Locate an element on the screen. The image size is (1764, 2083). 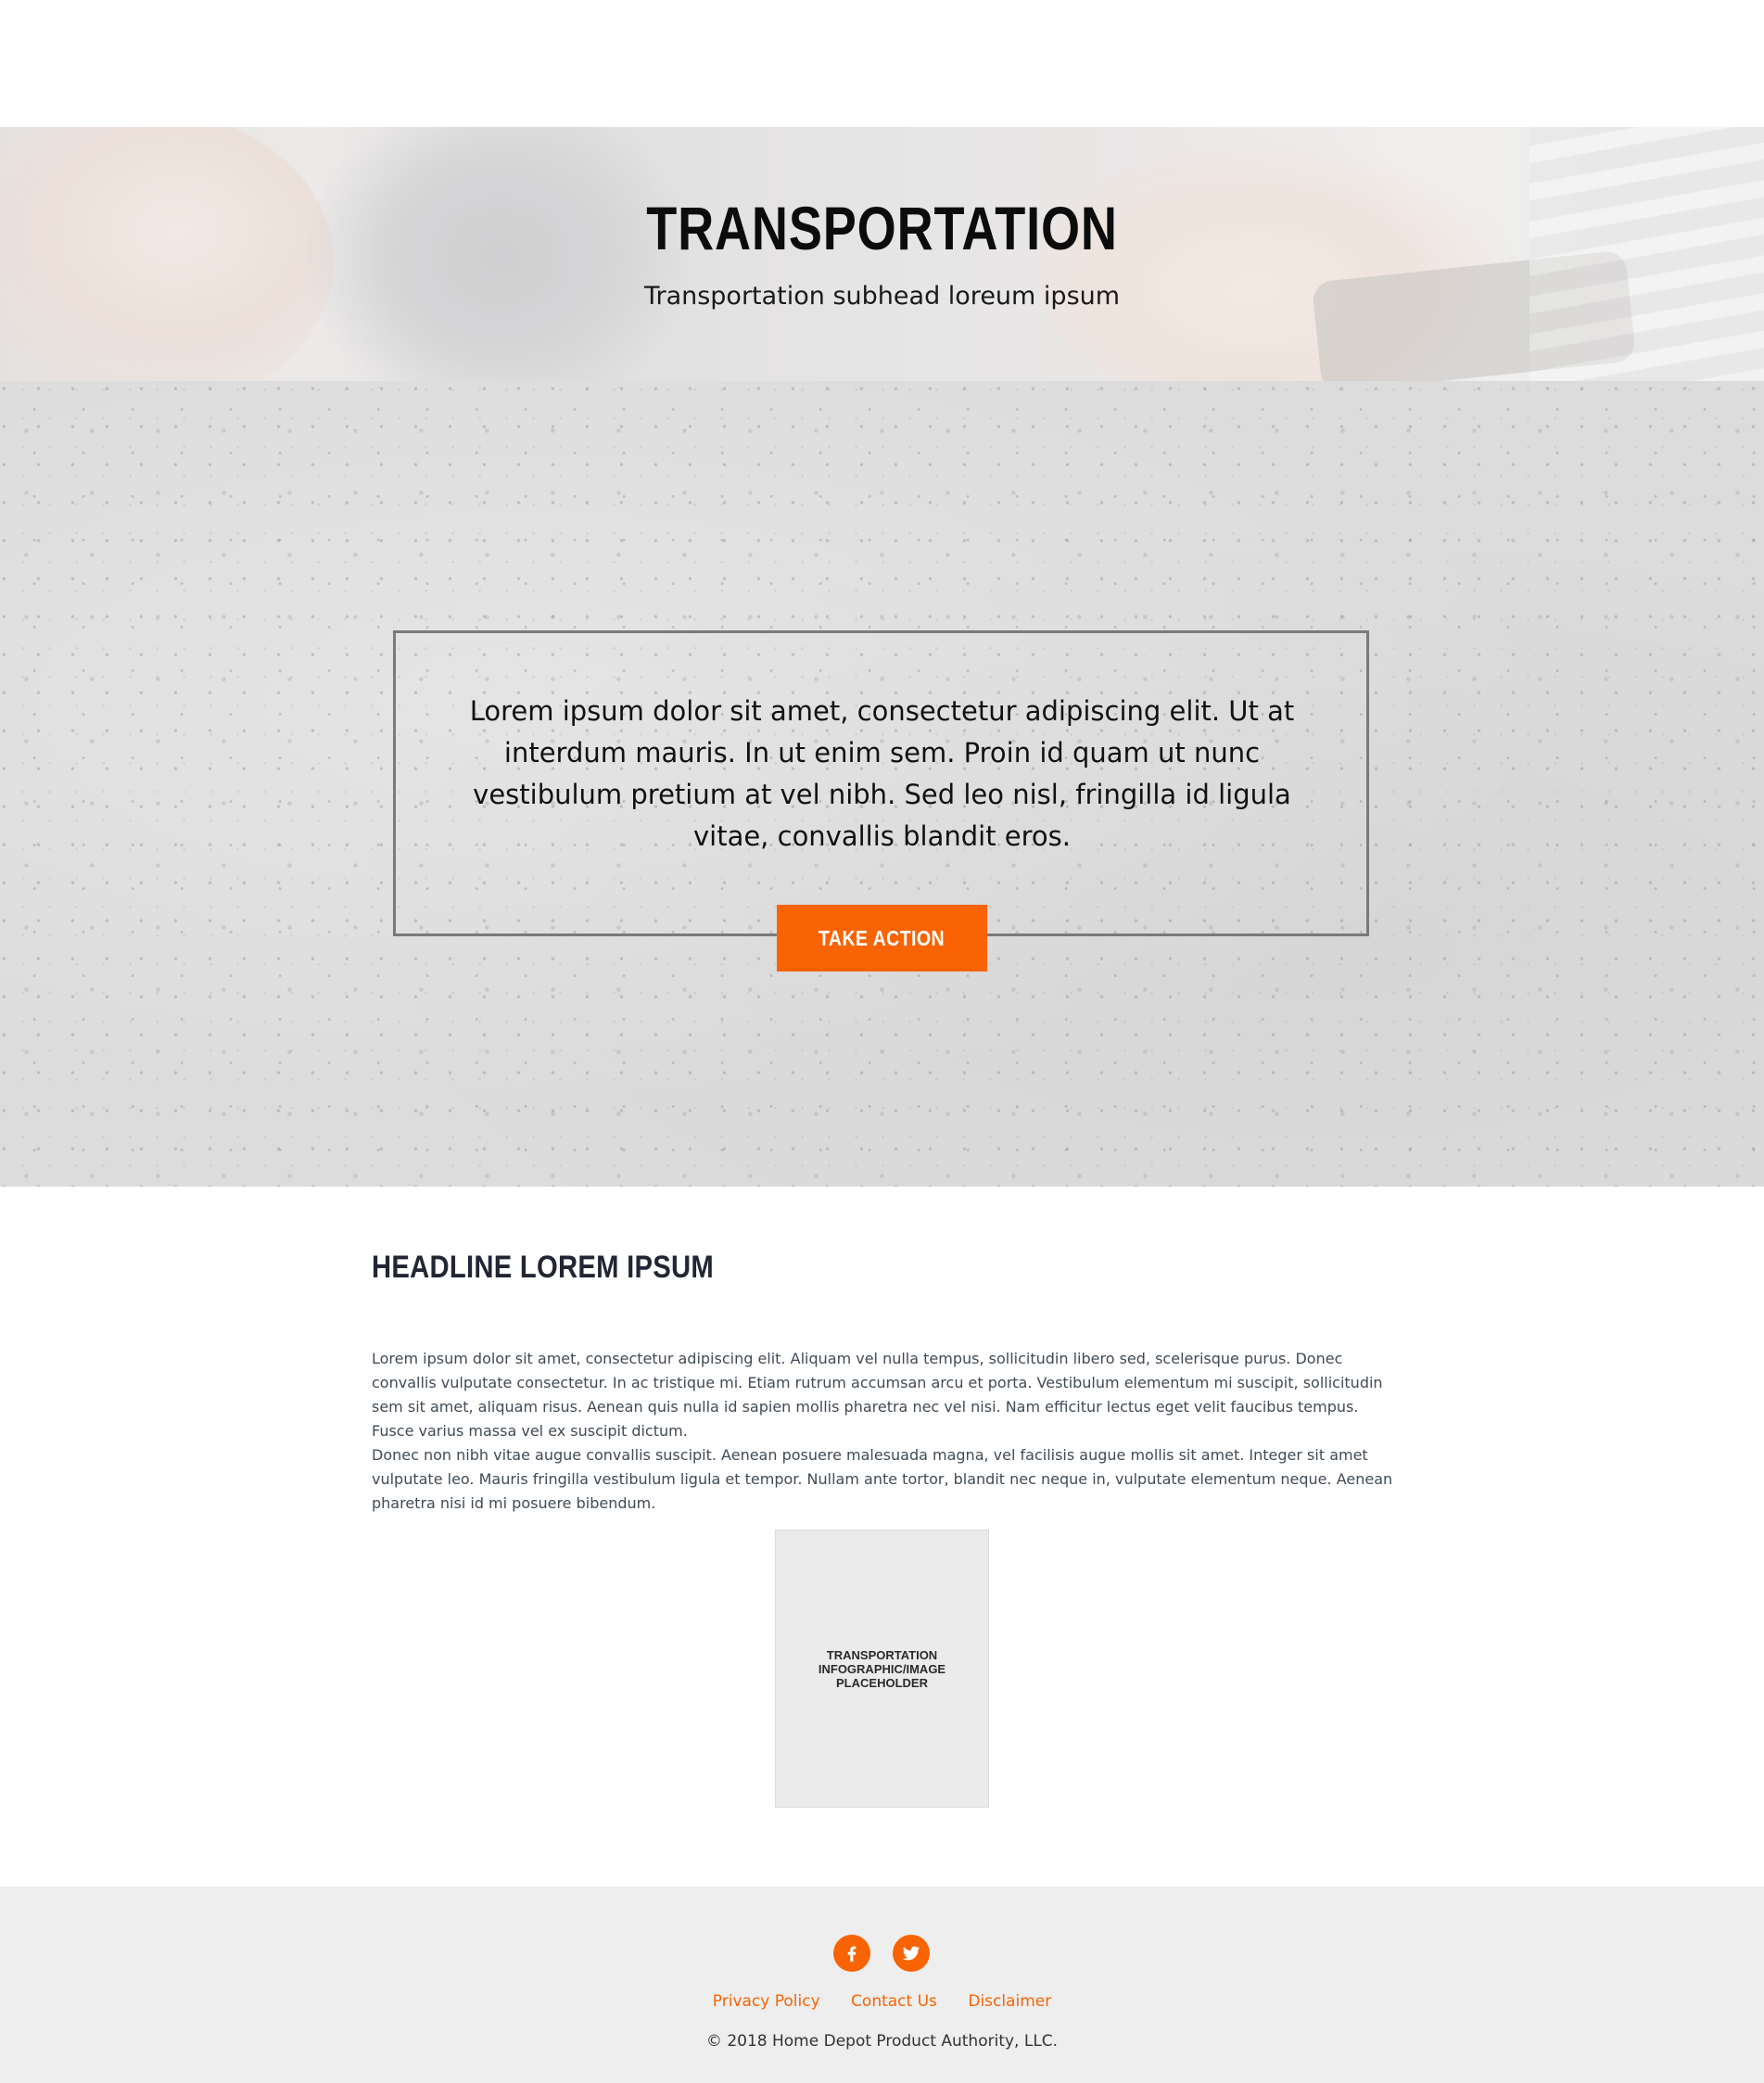
take-action-label: TAKE ACTION is located at coordinates (882, 937).